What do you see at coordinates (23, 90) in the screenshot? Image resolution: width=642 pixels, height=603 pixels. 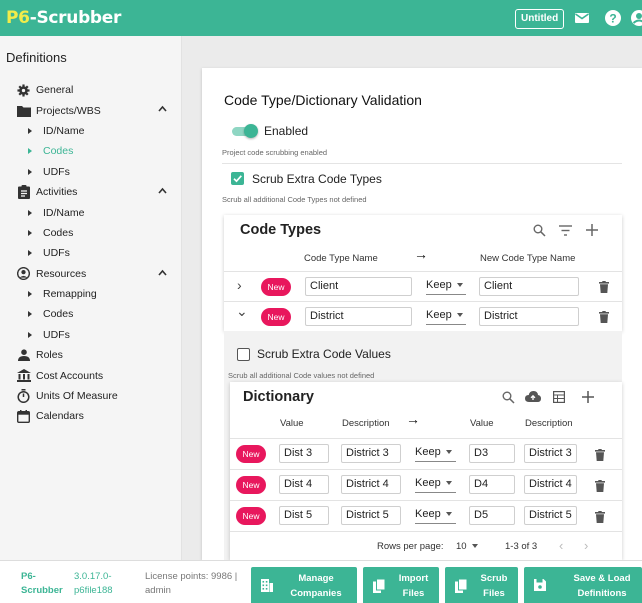 I see `gear-icon` at bounding box center [23, 90].